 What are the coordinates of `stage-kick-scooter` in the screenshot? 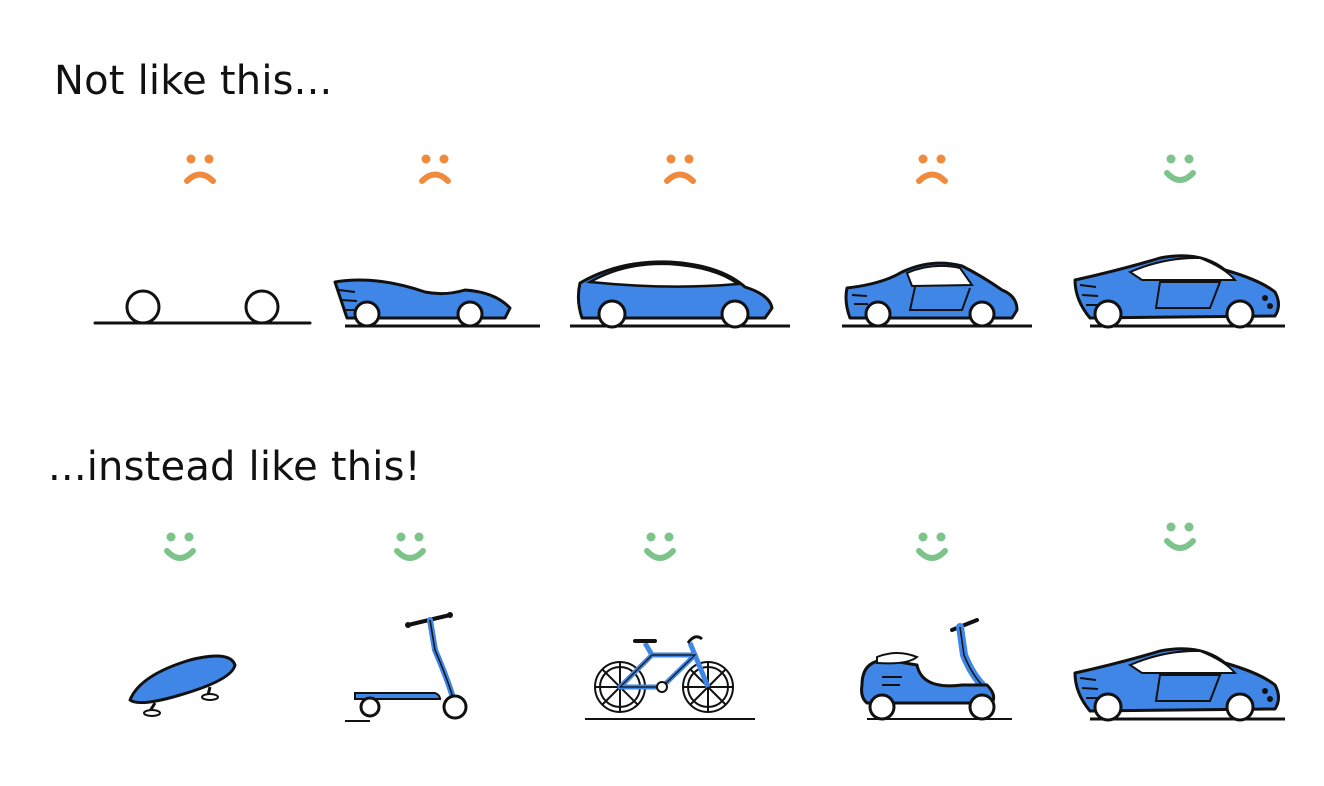 It's located at (410, 625).